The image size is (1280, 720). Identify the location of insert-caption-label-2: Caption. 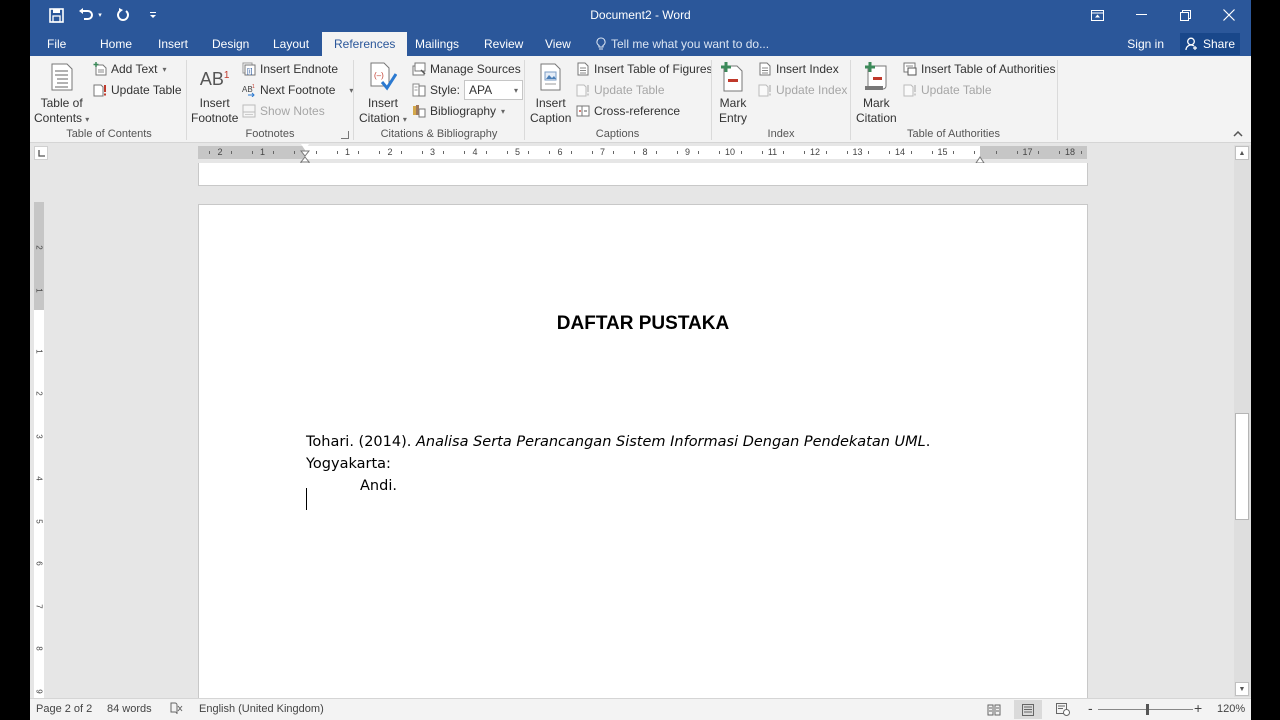
(551, 118).